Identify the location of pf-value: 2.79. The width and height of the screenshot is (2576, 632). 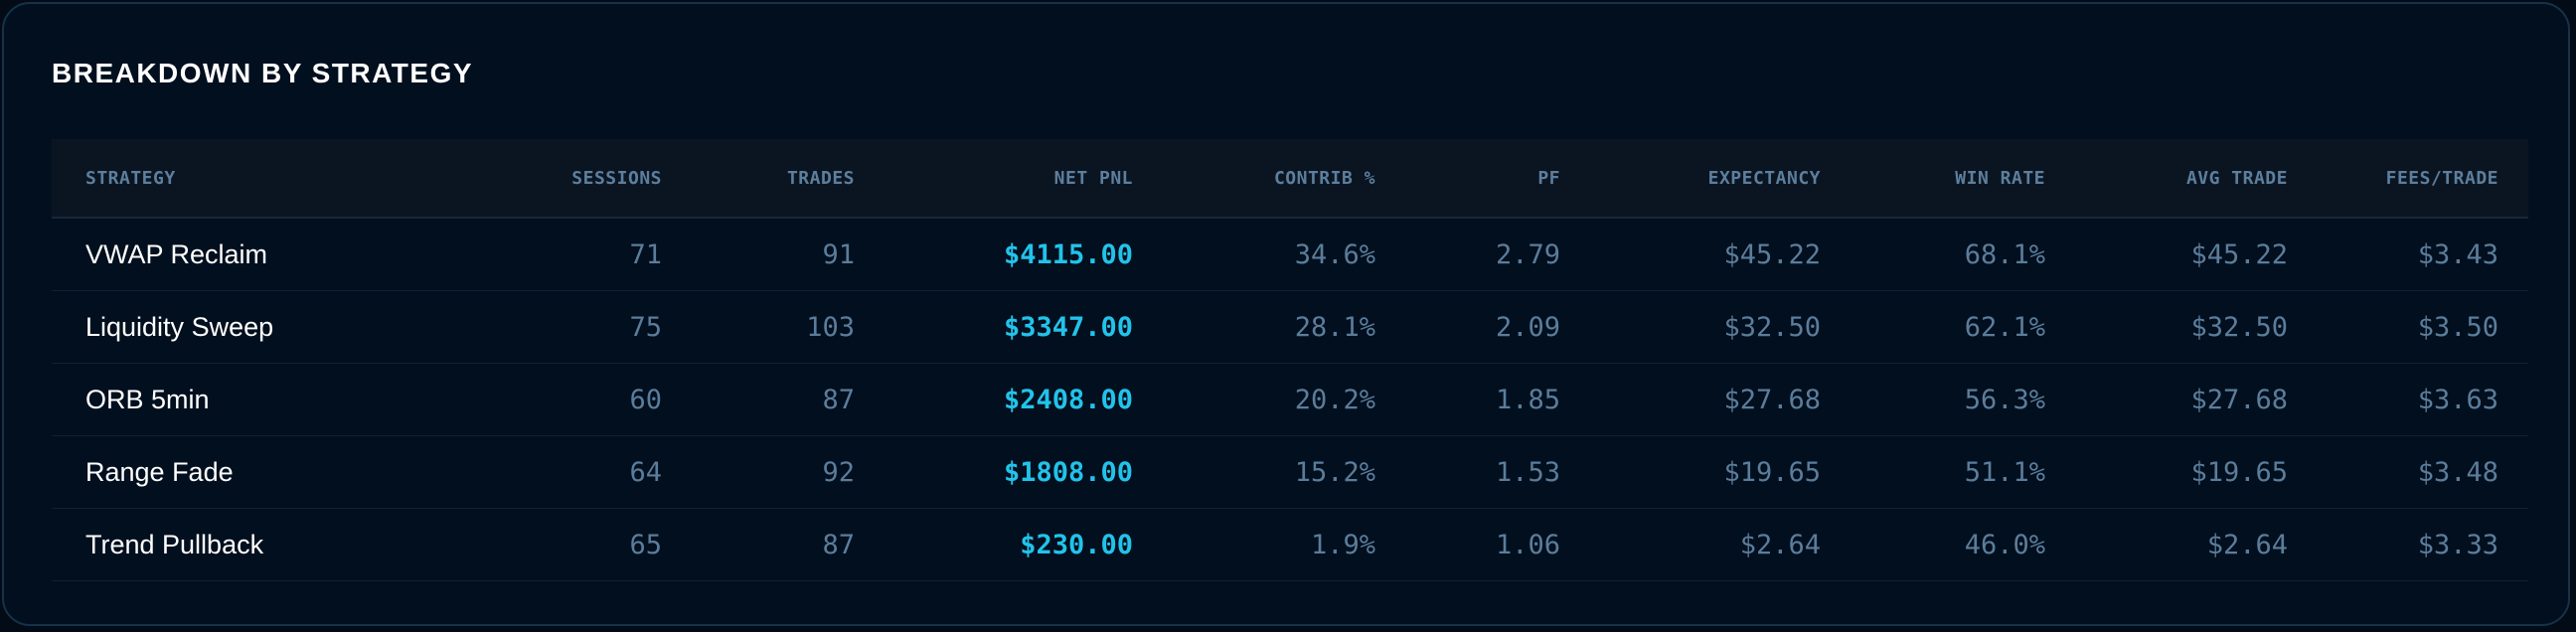
(1527, 254).